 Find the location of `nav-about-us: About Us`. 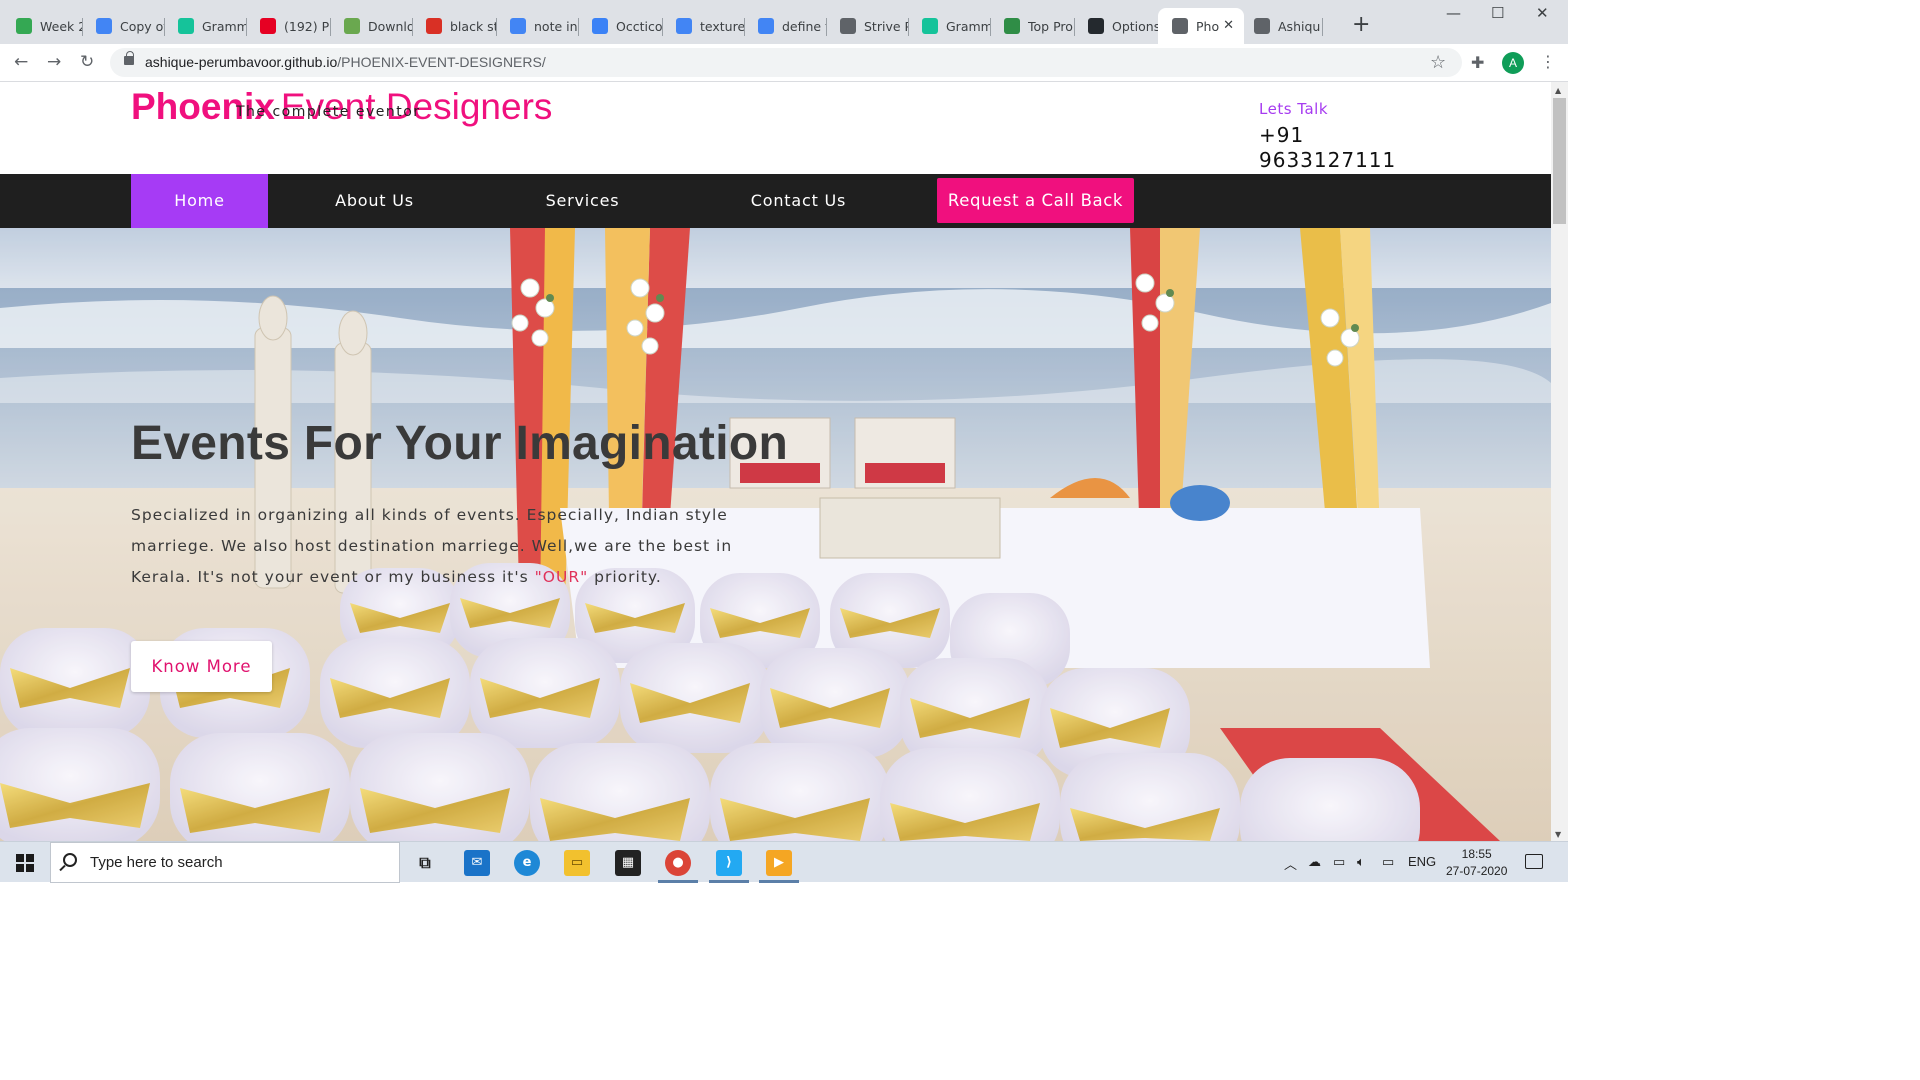

nav-about-us: About Us is located at coordinates (374, 201).